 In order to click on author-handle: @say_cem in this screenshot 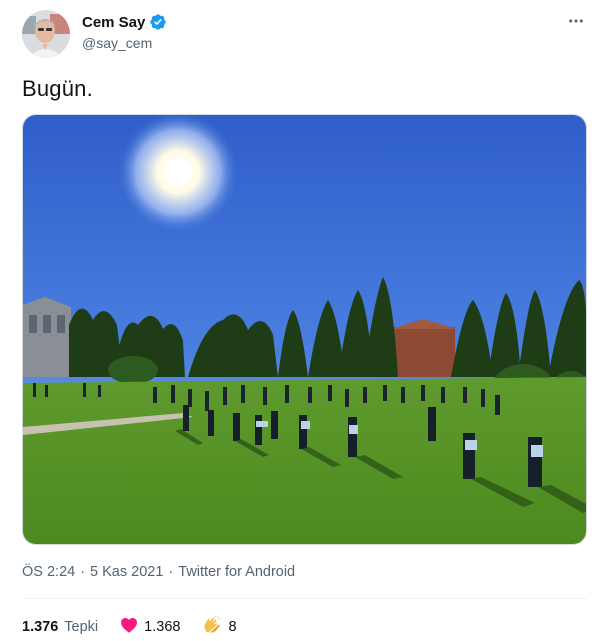, I will do `click(124, 43)`.